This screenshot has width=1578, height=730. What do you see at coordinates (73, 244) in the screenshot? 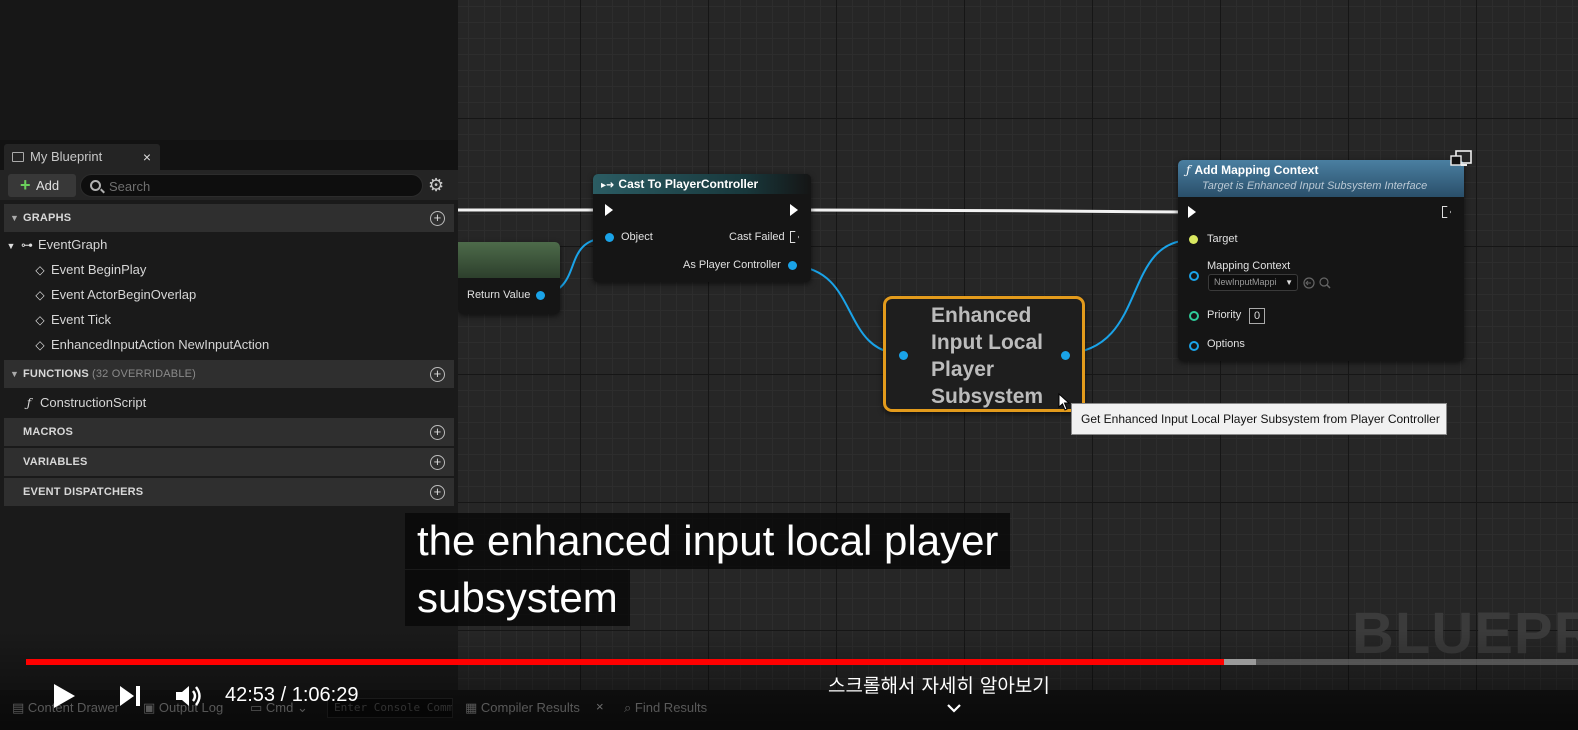
I see `eventgraph-label: EventGraph` at bounding box center [73, 244].